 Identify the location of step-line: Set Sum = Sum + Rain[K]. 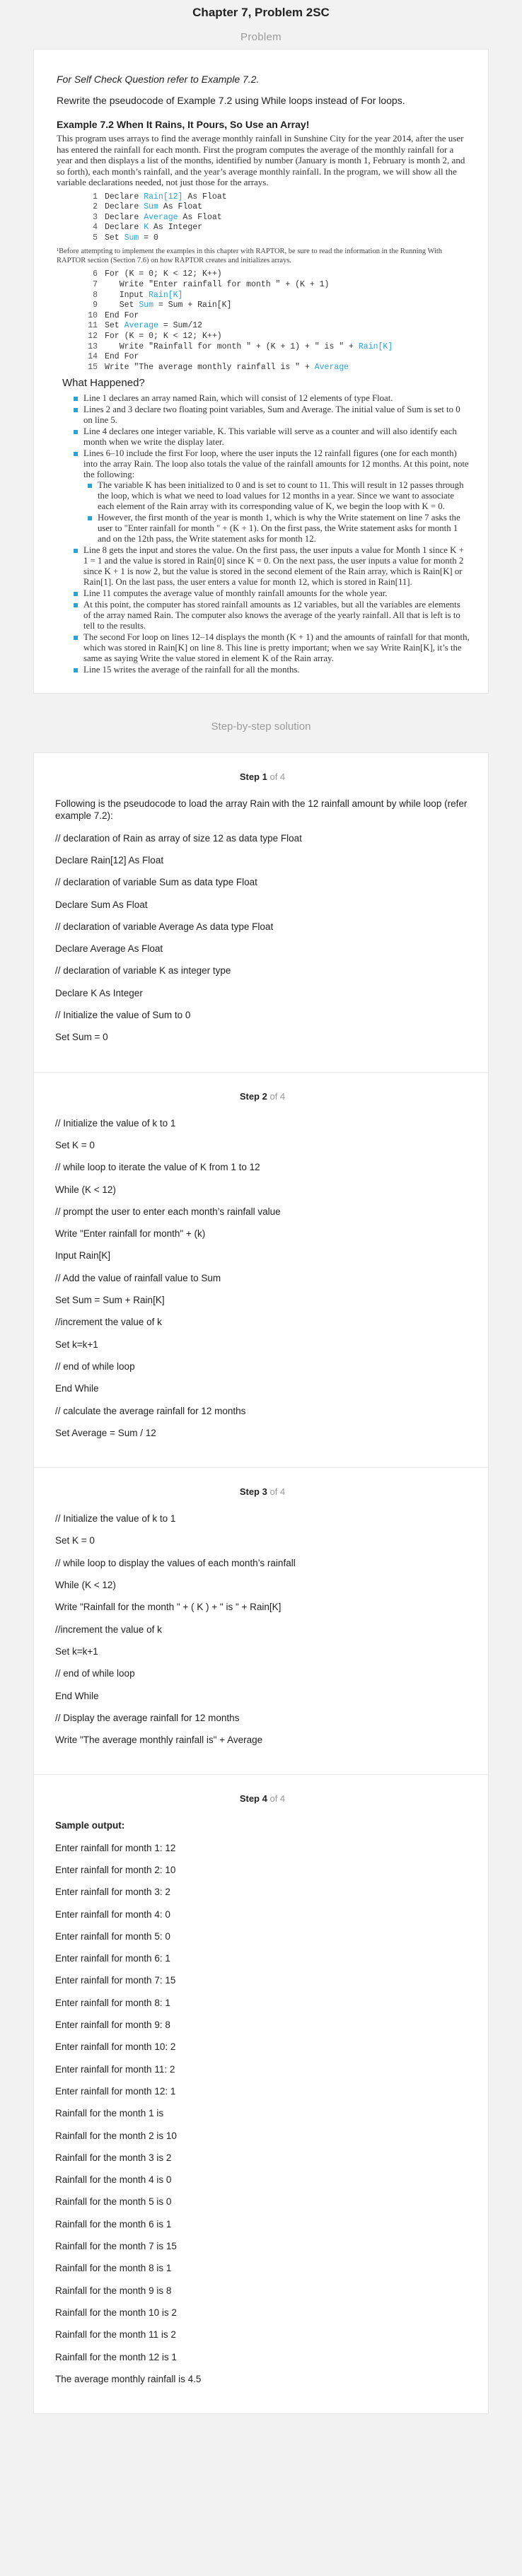
(110, 1300).